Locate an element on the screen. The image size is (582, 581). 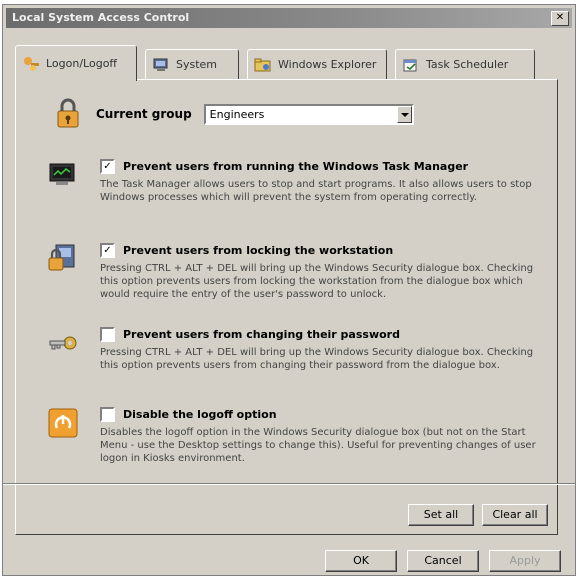
task-manager-icon is located at coordinates (63, 175).